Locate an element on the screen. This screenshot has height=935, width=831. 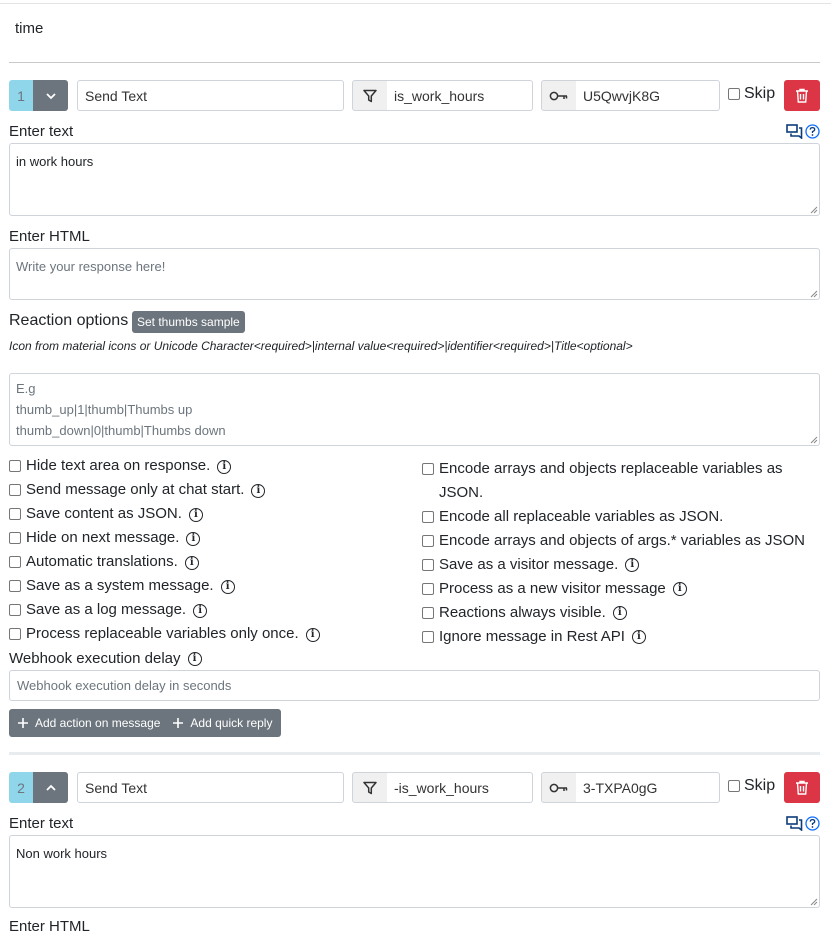
action-buttons-group: Add action on message Add quick reply is located at coordinates (145, 723).